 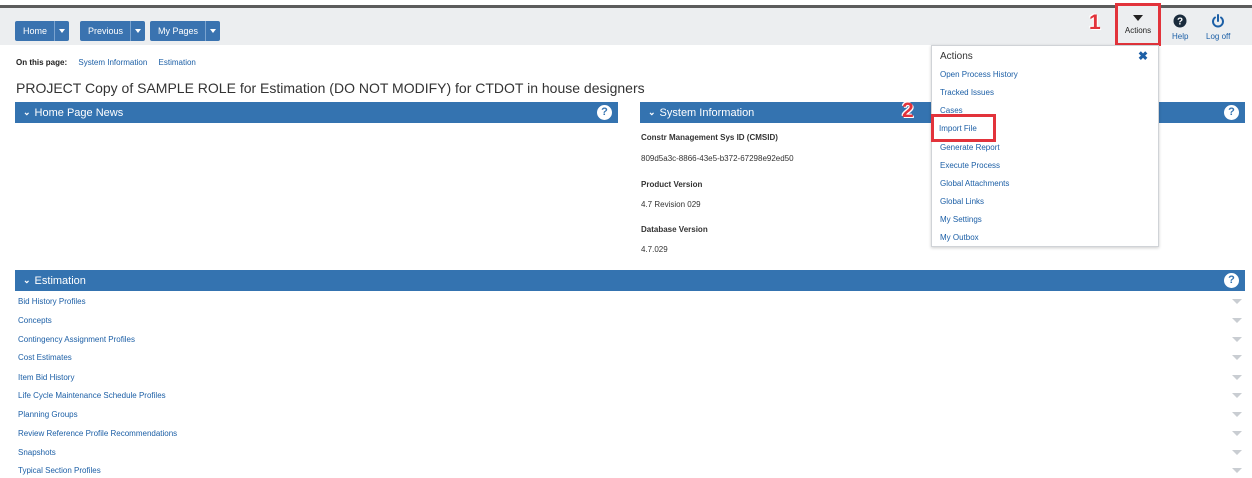 I want to click on list-item-review-reference-profile-recommendations: Review Reference Profile Recommendations, so click(x=630, y=433).